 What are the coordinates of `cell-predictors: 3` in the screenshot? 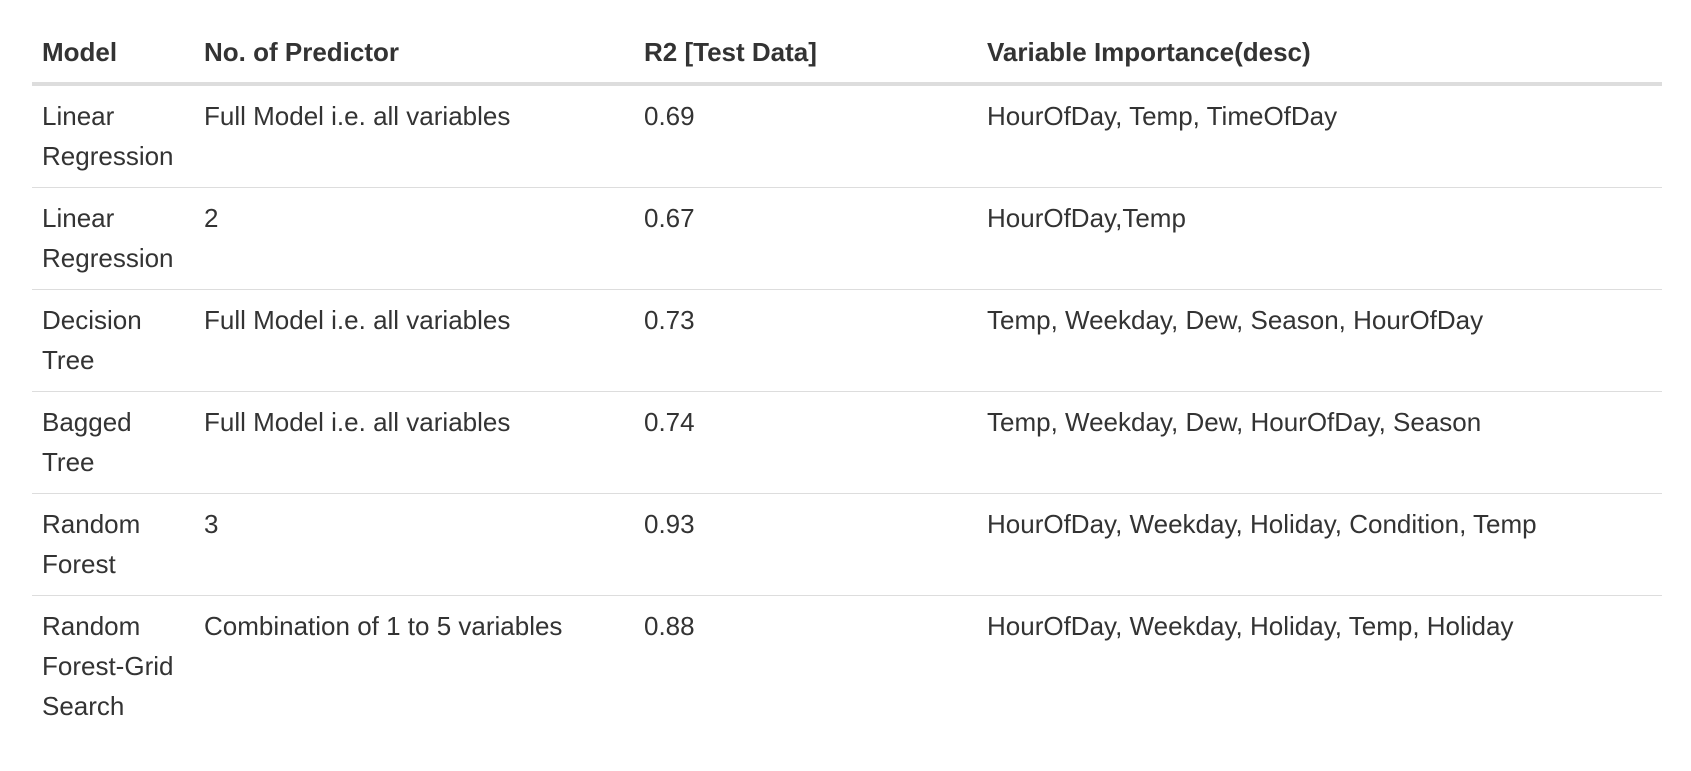 It's located at (414, 544).